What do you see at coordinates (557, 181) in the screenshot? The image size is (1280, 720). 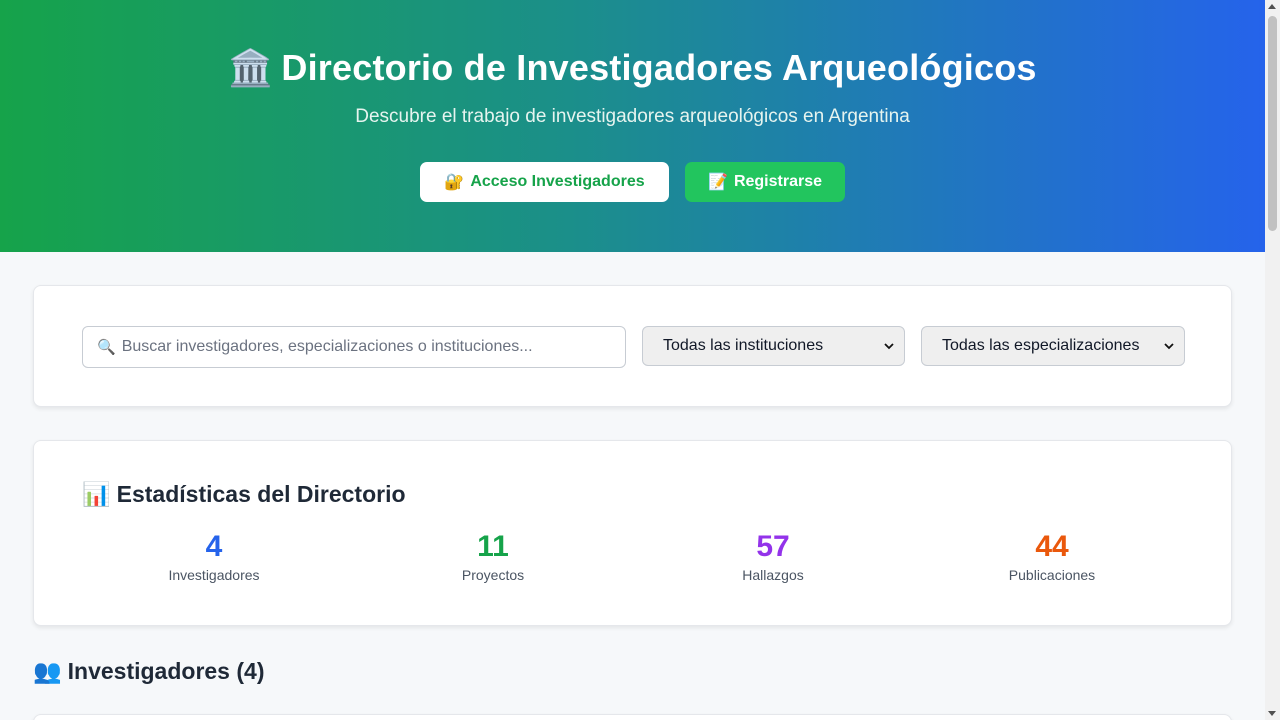 I see `researcher-login-label: Acceso Investigadores` at bounding box center [557, 181].